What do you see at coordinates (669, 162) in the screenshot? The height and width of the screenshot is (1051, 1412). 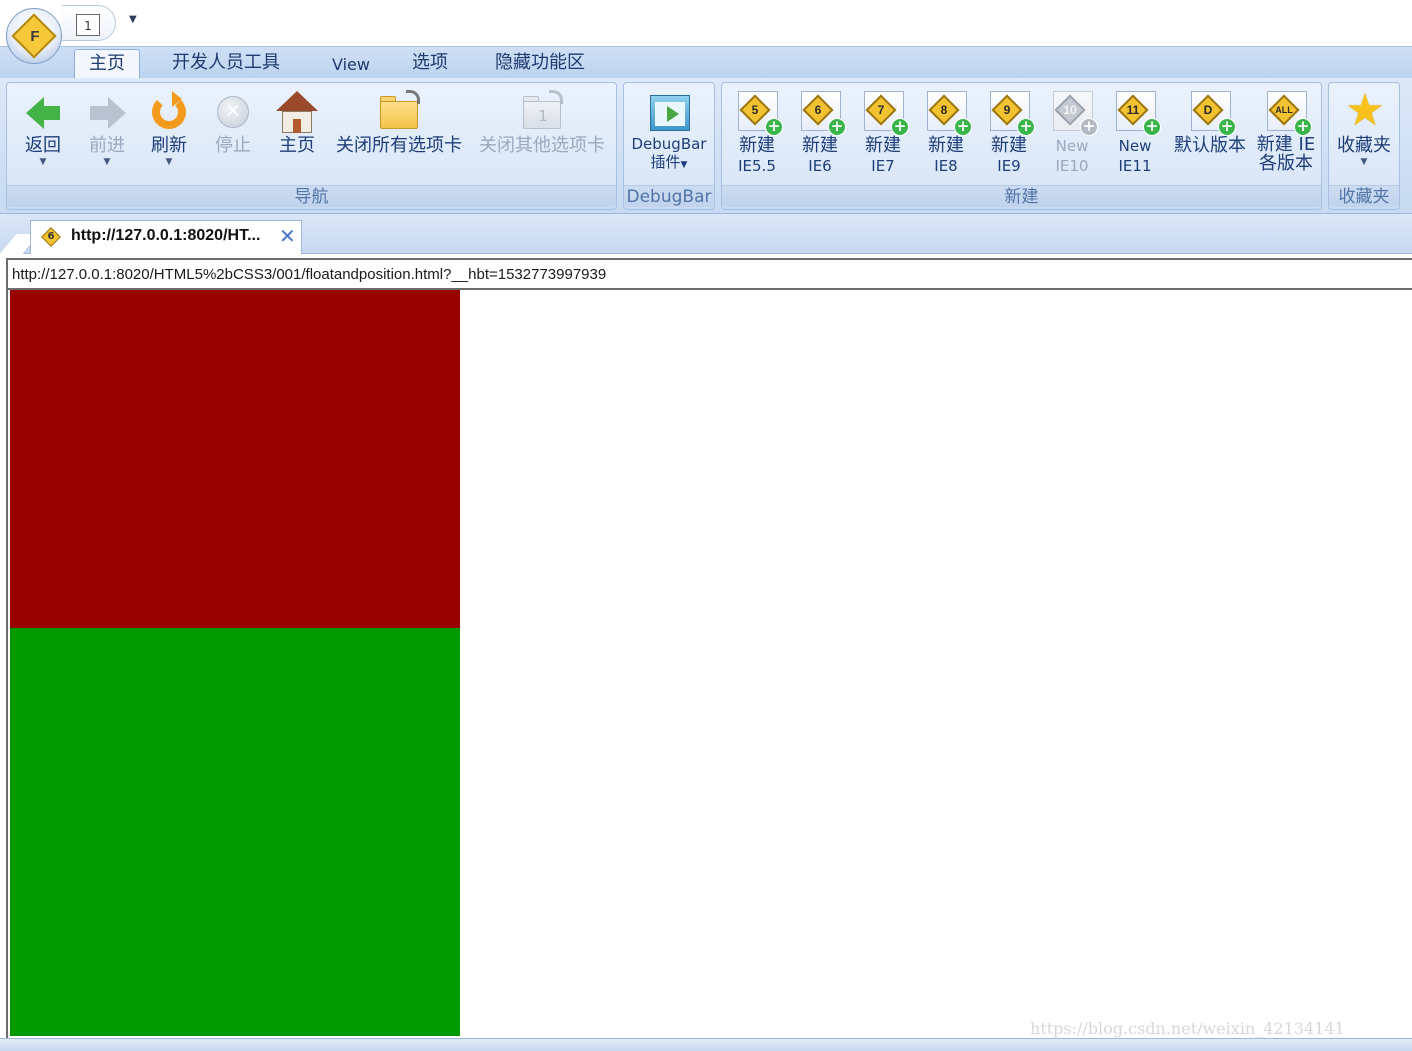 I see `debugbar-label-line2: 插件▼` at bounding box center [669, 162].